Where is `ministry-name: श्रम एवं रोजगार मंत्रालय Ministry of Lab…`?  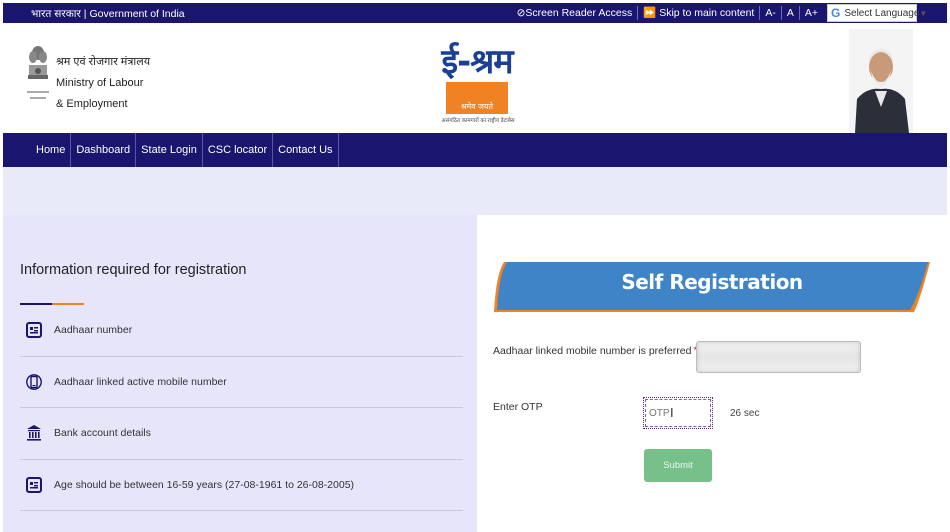
ministry-name: श्रम एवं रोजगार मंत्रालय Ministry of Lab… is located at coordinates (103, 83).